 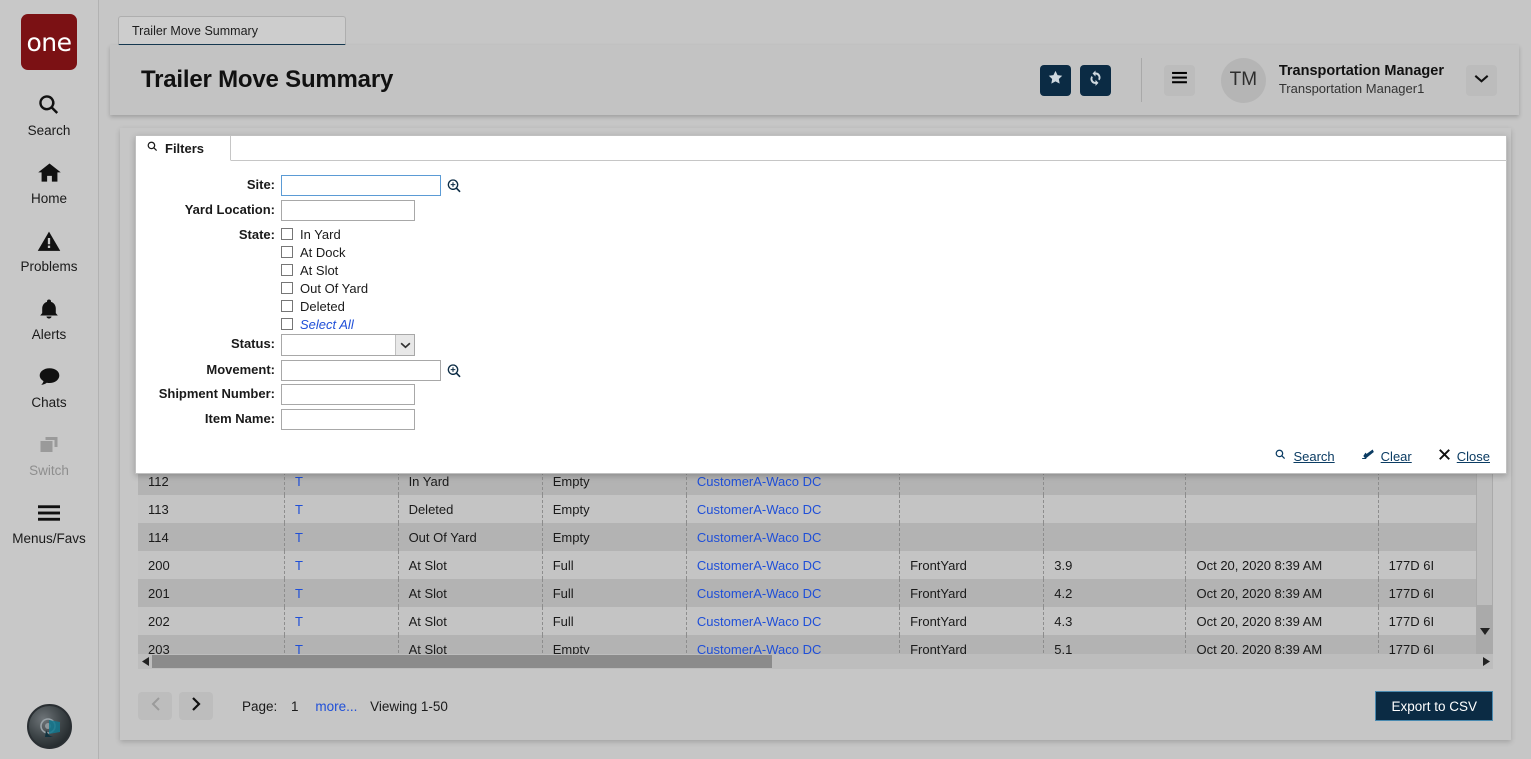 I want to click on tab-filters: Filters, so click(x=184, y=148).